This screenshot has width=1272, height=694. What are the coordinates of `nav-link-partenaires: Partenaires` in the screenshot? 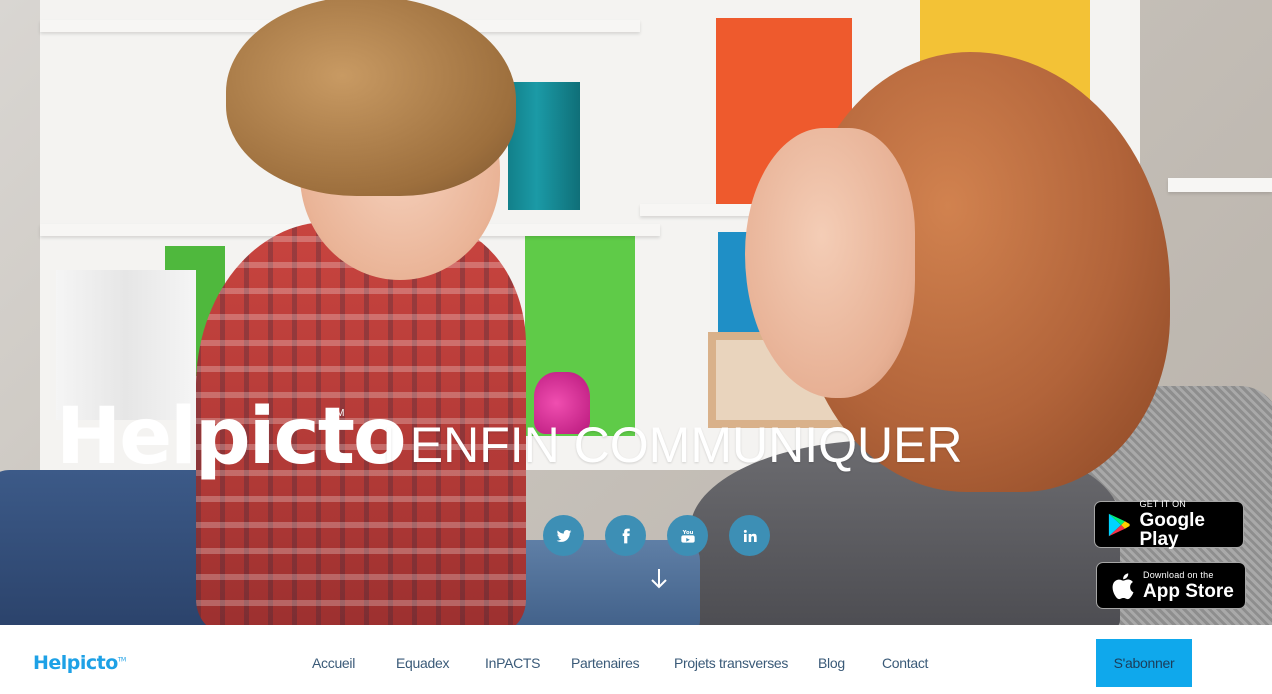 It's located at (605, 663).